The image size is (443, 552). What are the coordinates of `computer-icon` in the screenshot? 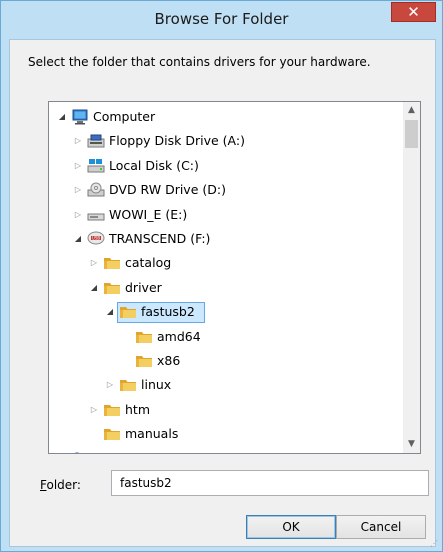 It's located at (80, 117).